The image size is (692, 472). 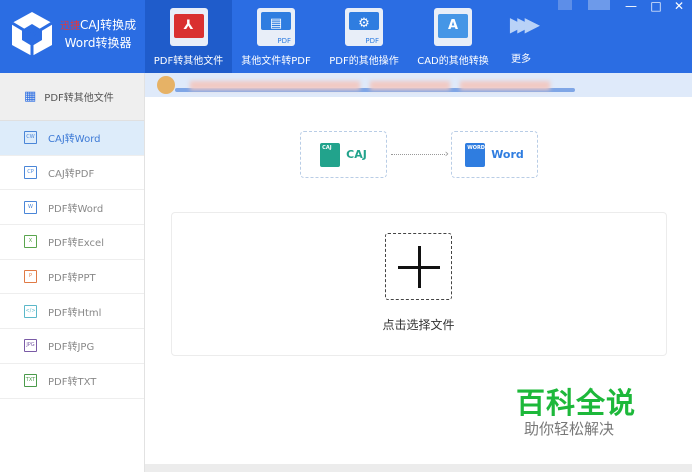 I want to click on sidebar-item-caj转word: CW CAJ转Word, so click(x=72, y=138).